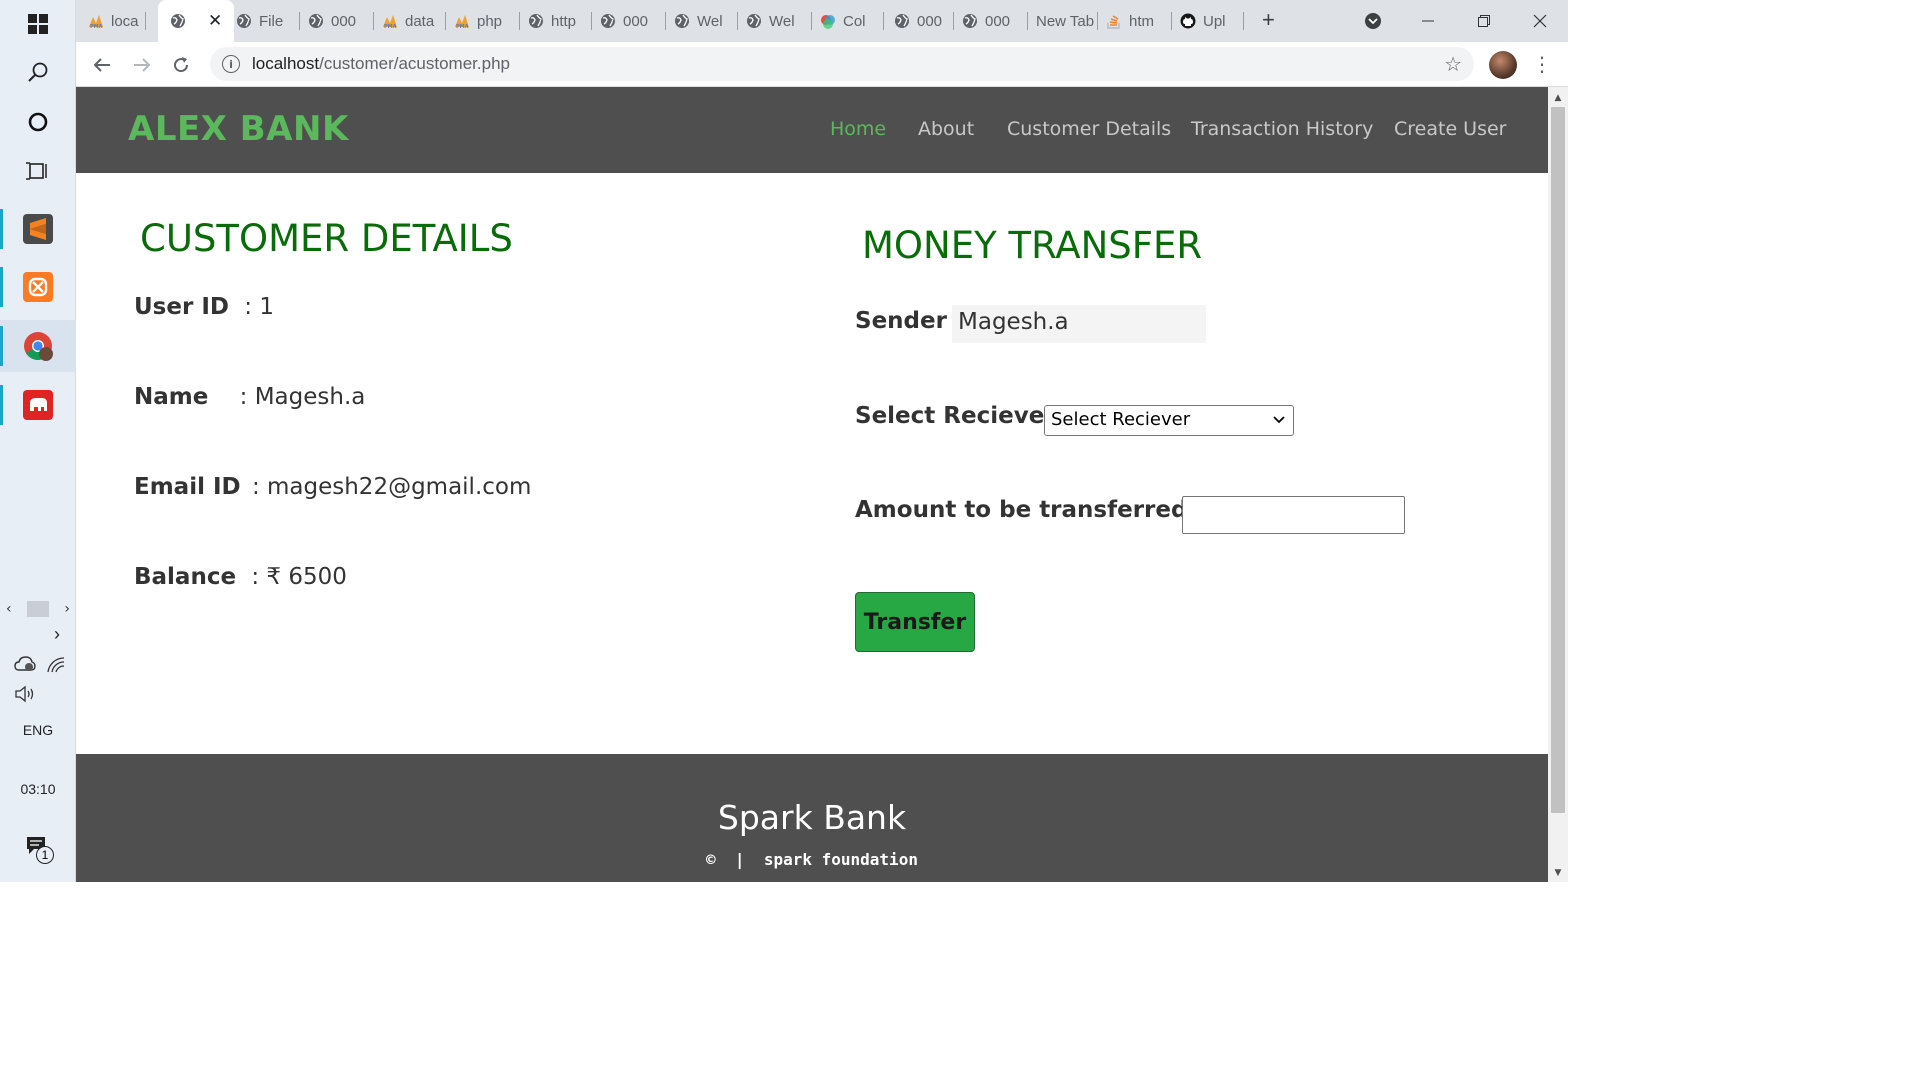 The image size is (1920, 1080). I want to click on scroll-right-icon: ›, so click(67, 609).